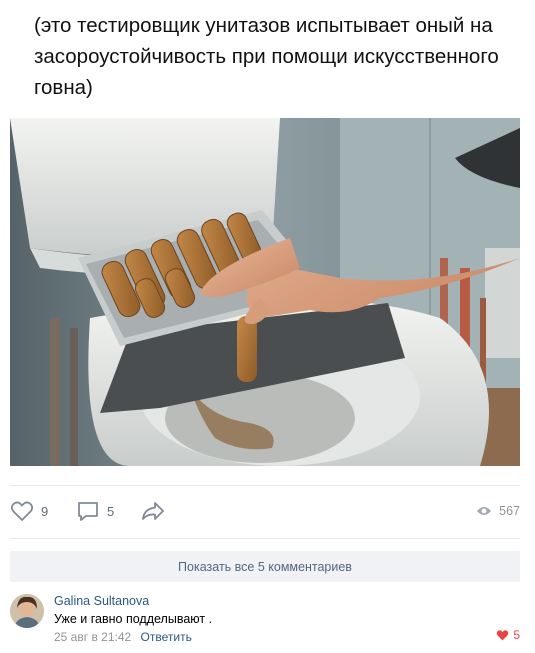 The height and width of the screenshot is (653, 535). Describe the element at coordinates (516, 635) in the screenshot. I see `comment-like-count: 5` at that location.